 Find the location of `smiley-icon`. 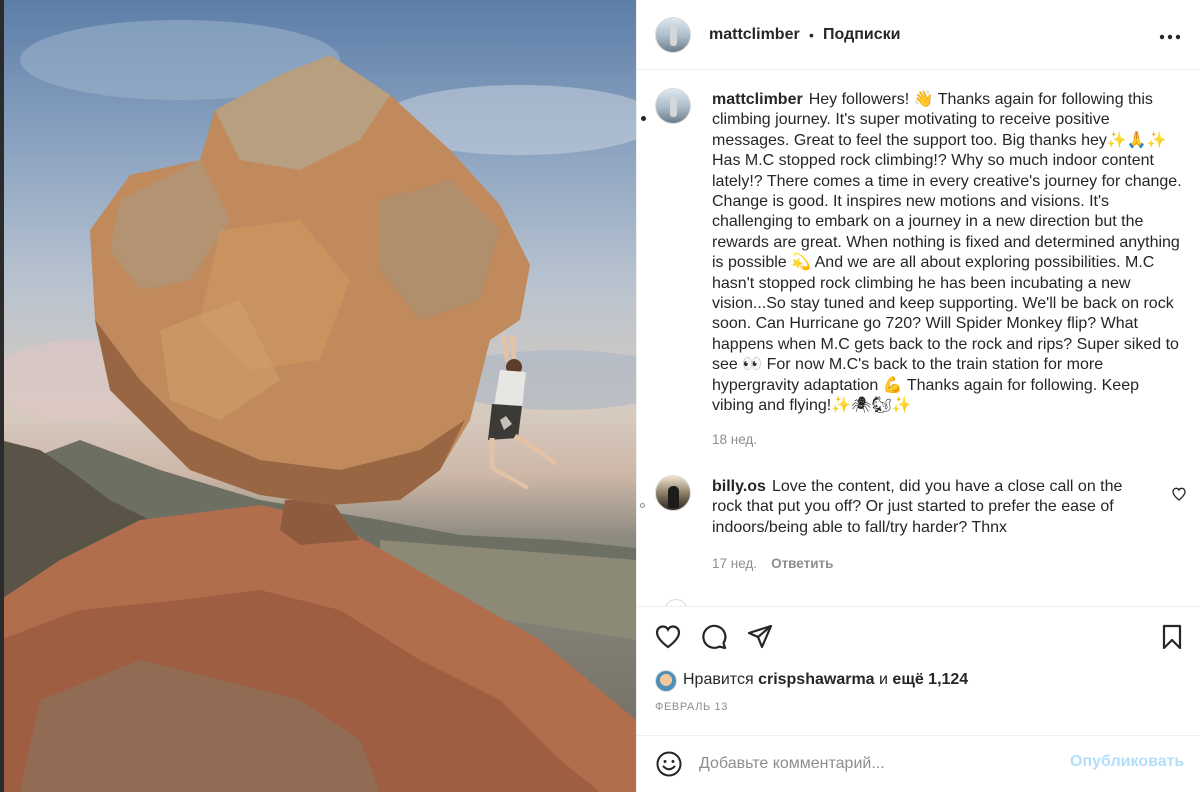

smiley-icon is located at coordinates (669, 764).